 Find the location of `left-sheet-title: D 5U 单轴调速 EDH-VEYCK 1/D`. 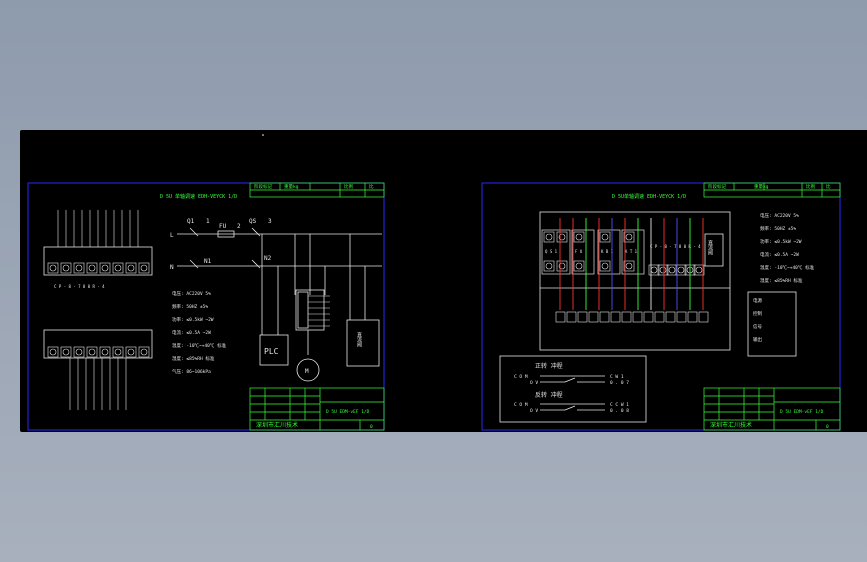

left-sheet-title: D 5U 单轴调速 EDH-VEYCK 1/D is located at coordinates (198, 196).